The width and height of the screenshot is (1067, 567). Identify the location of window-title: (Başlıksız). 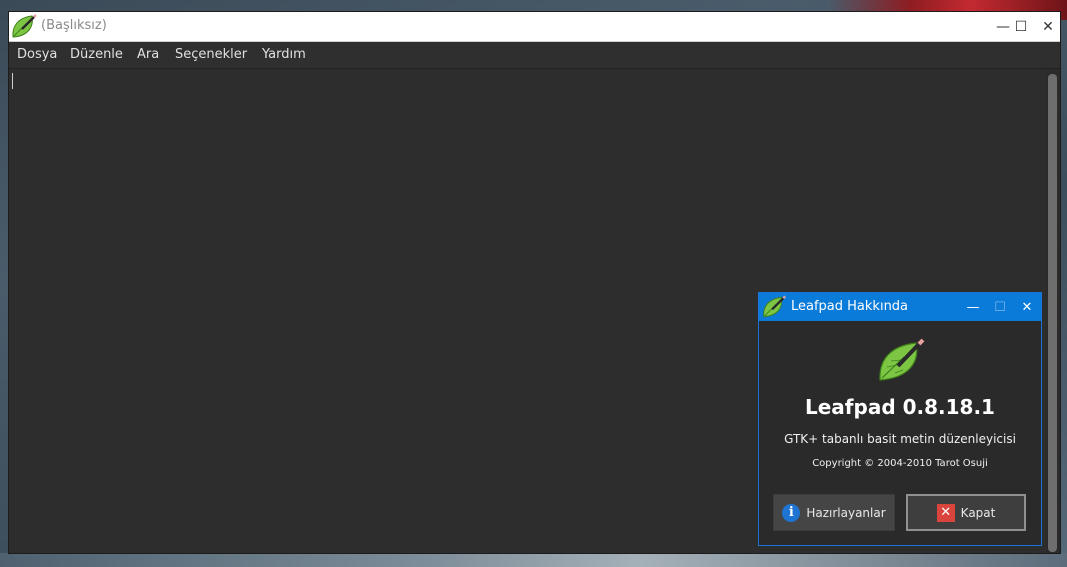
(74, 25).